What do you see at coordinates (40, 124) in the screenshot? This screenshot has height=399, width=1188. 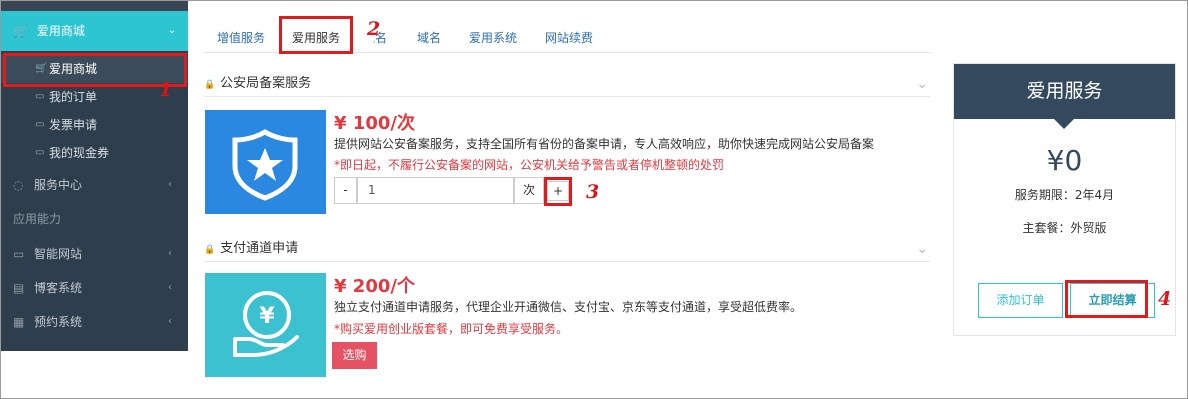 I see `invoice-icon: ▭` at bounding box center [40, 124].